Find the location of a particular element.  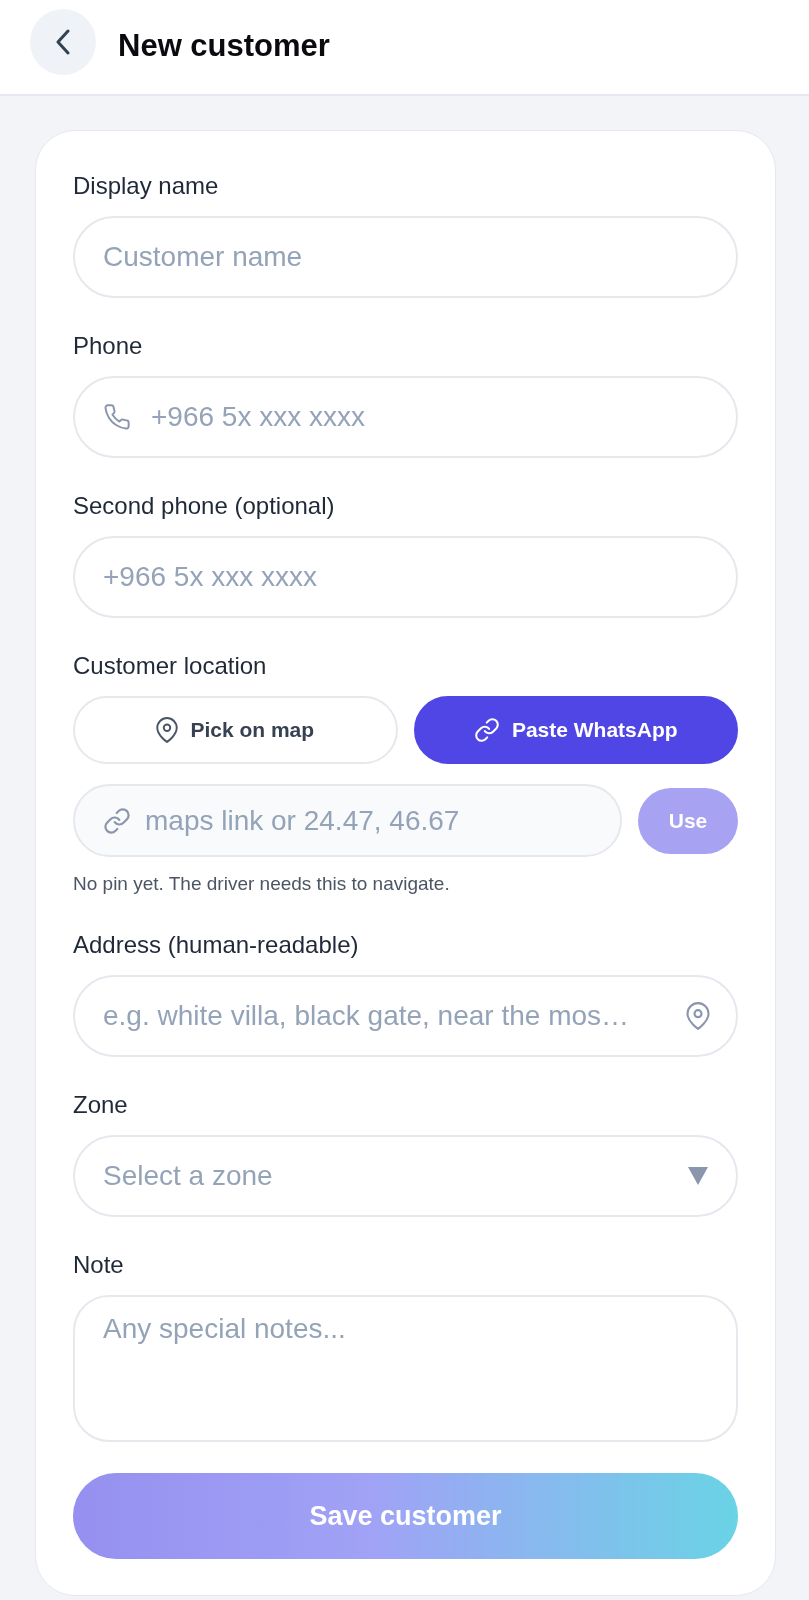

field-label: Address (human-readable) is located at coordinates (216, 945).